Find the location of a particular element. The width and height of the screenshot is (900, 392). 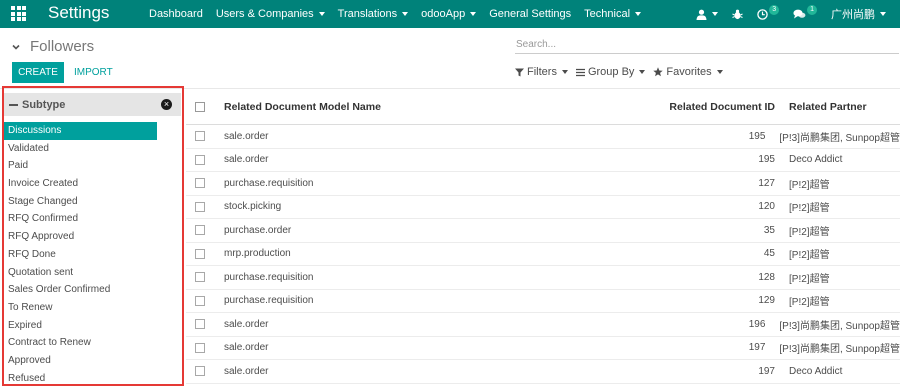

column-header-partner: Related Partner is located at coordinates (844, 107).